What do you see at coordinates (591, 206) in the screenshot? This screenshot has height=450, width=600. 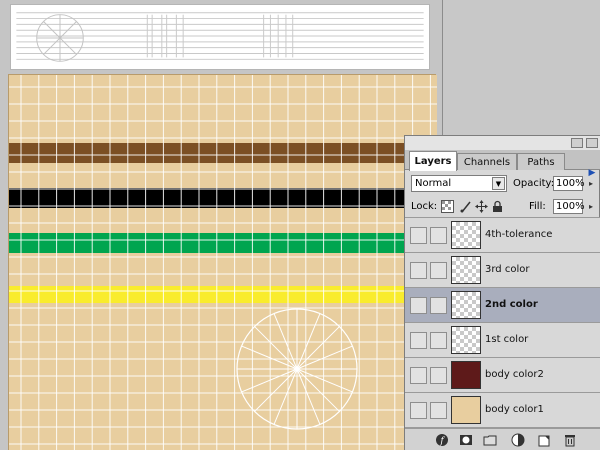 I see `fill-arrow-icon: ▸` at bounding box center [591, 206].